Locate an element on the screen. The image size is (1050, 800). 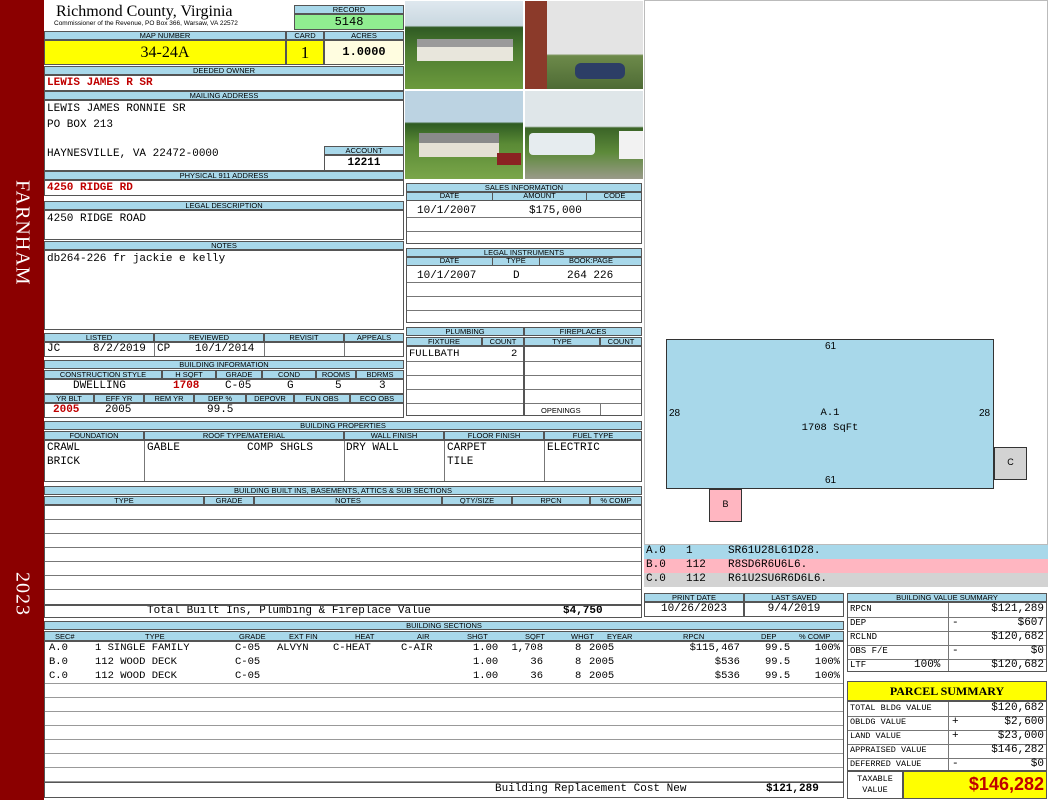
foundation-1: CRAWL is located at coordinates (64, 448).